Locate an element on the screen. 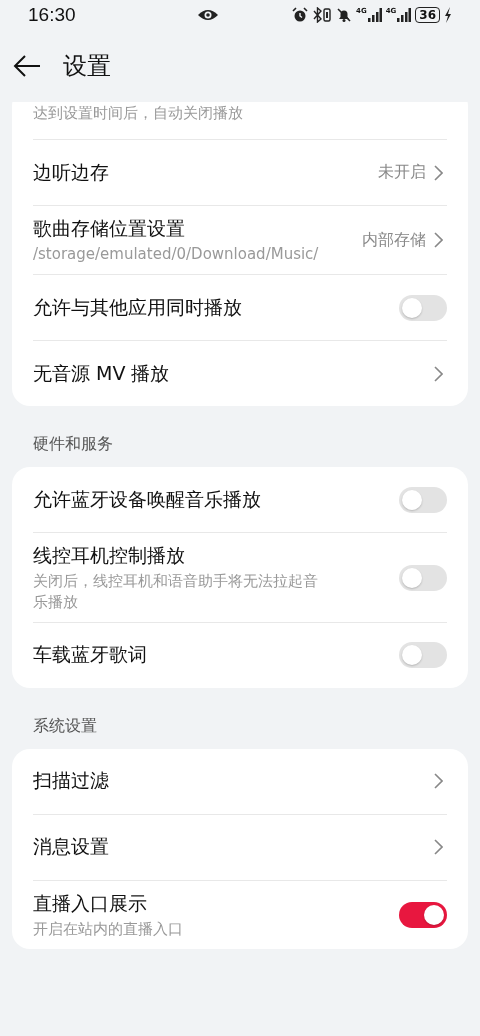  battery-indicator: 36 is located at coordinates (427, 15).